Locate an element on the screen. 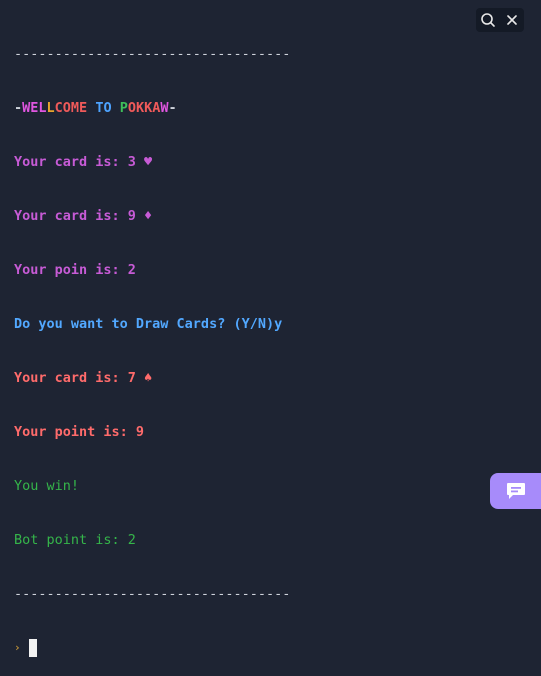 This screenshot has height=676, width=541. search-button is located at coordinates (488, 20).